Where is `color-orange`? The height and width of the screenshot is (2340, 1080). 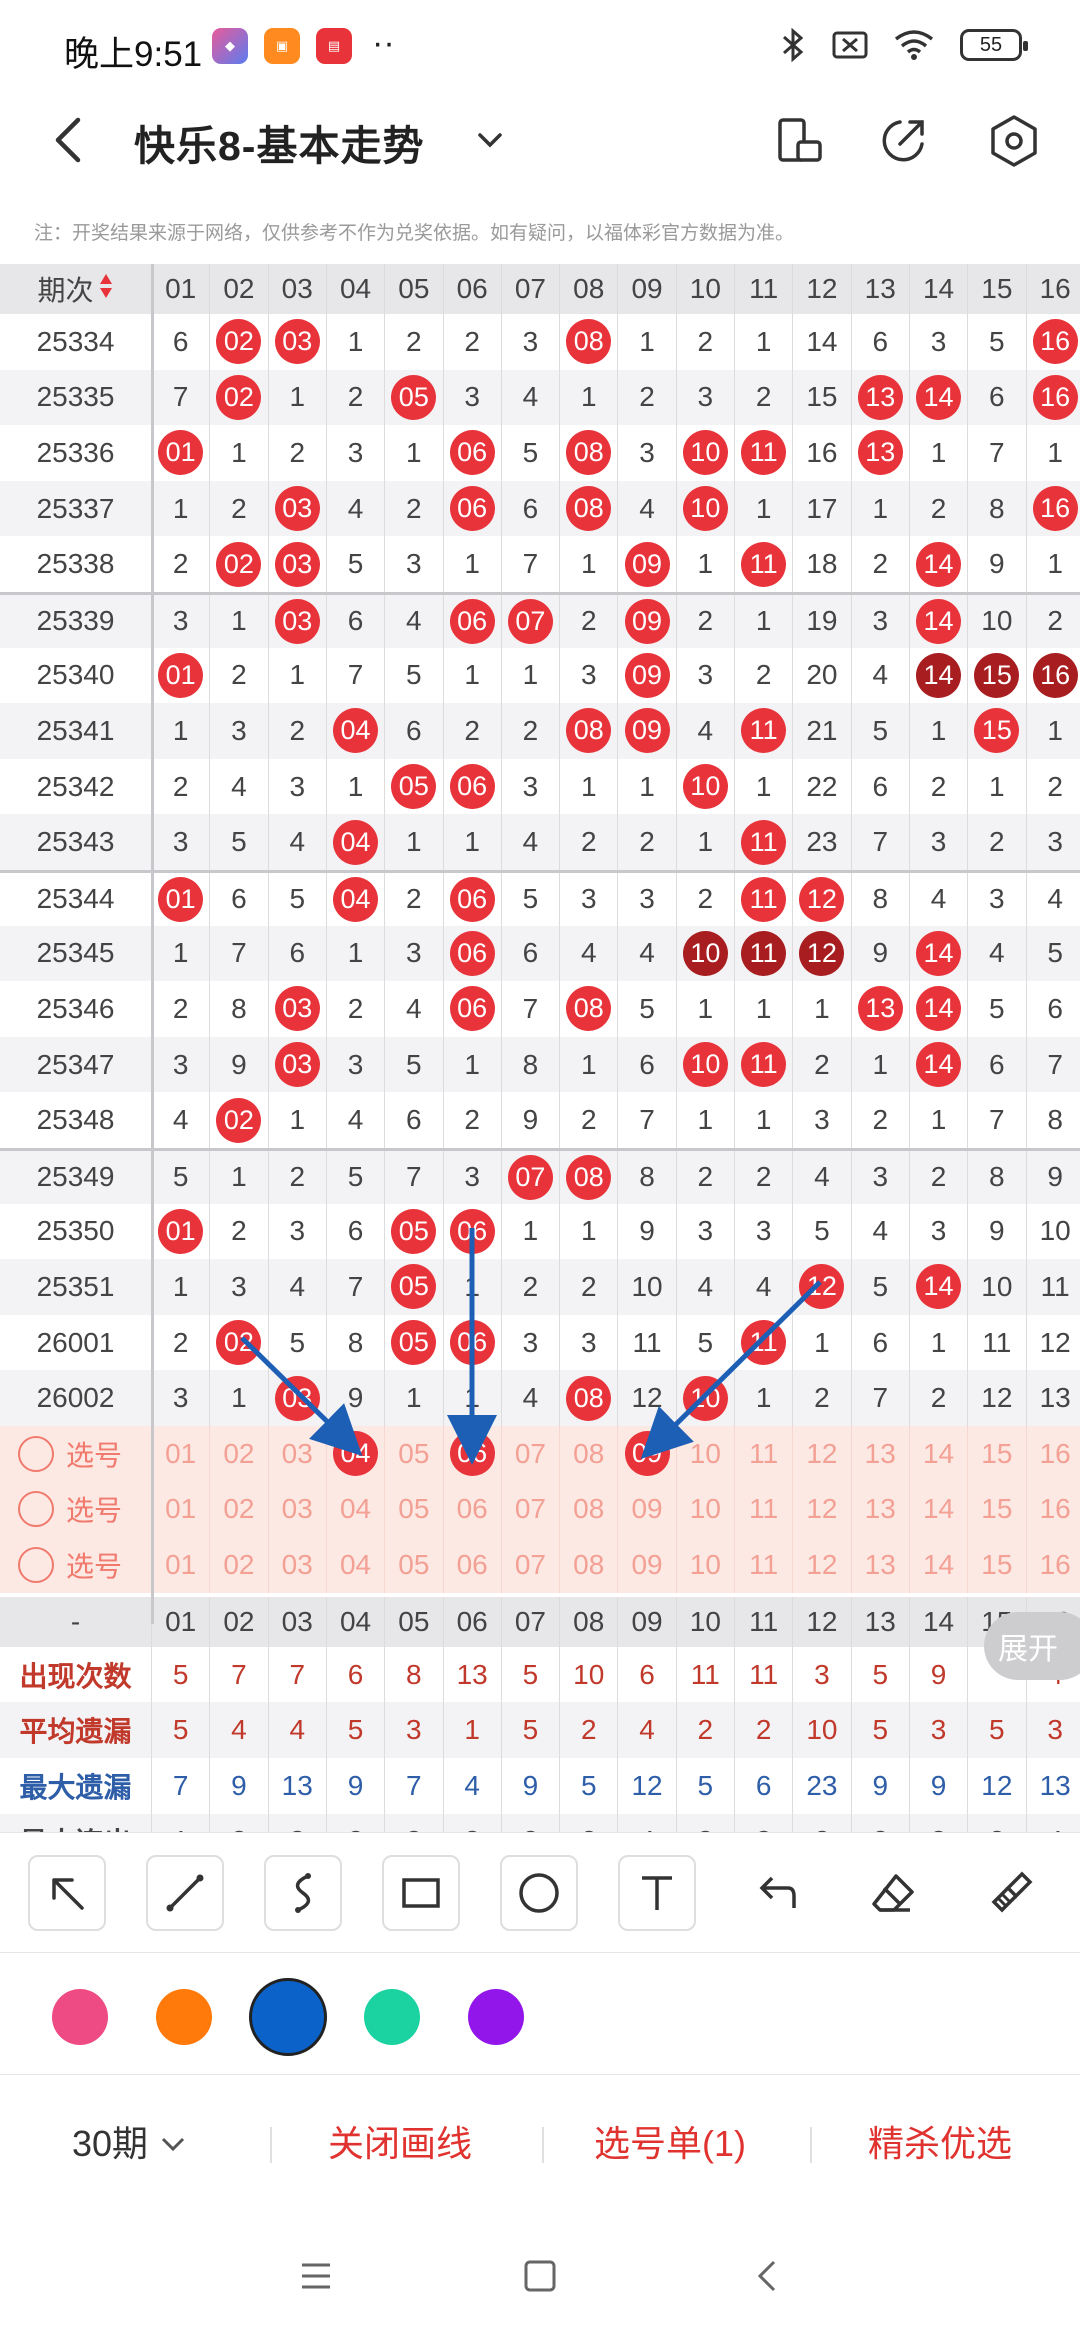
color-orange is located at coordinates (184, 2017).